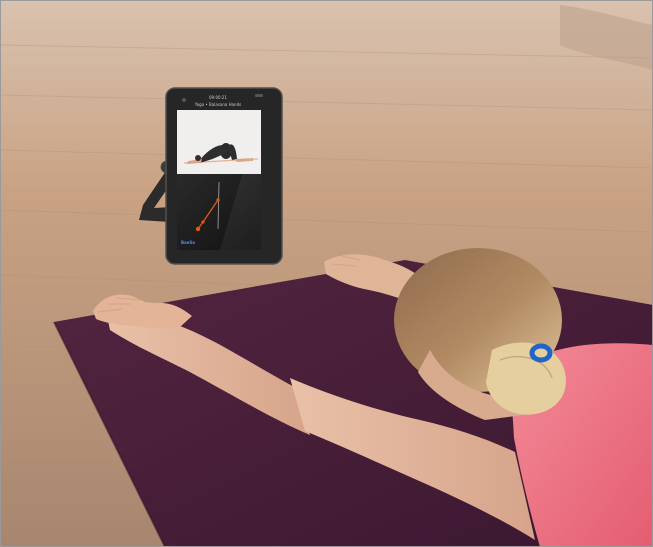  I want to click on tablet-brand-logo: Baelia, so click(188, 242).